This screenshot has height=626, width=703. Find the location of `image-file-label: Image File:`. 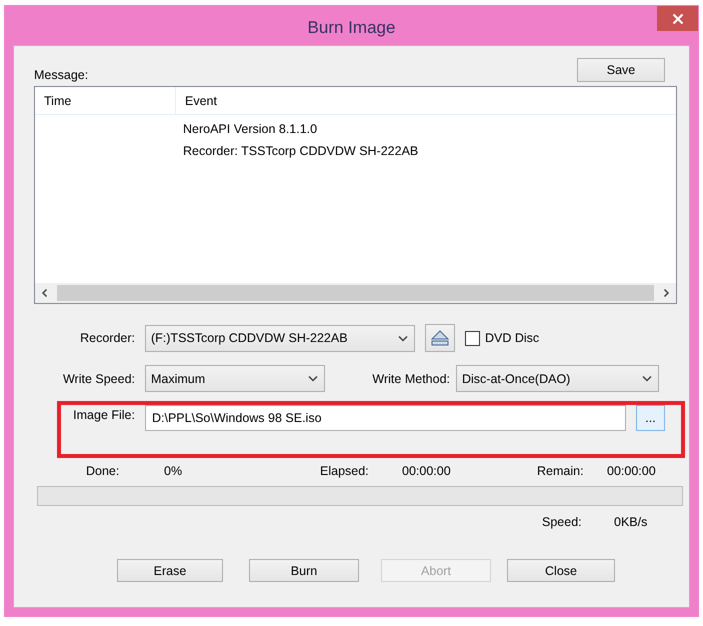

image-file-label: Image File: is located at coordinates (103, 415).